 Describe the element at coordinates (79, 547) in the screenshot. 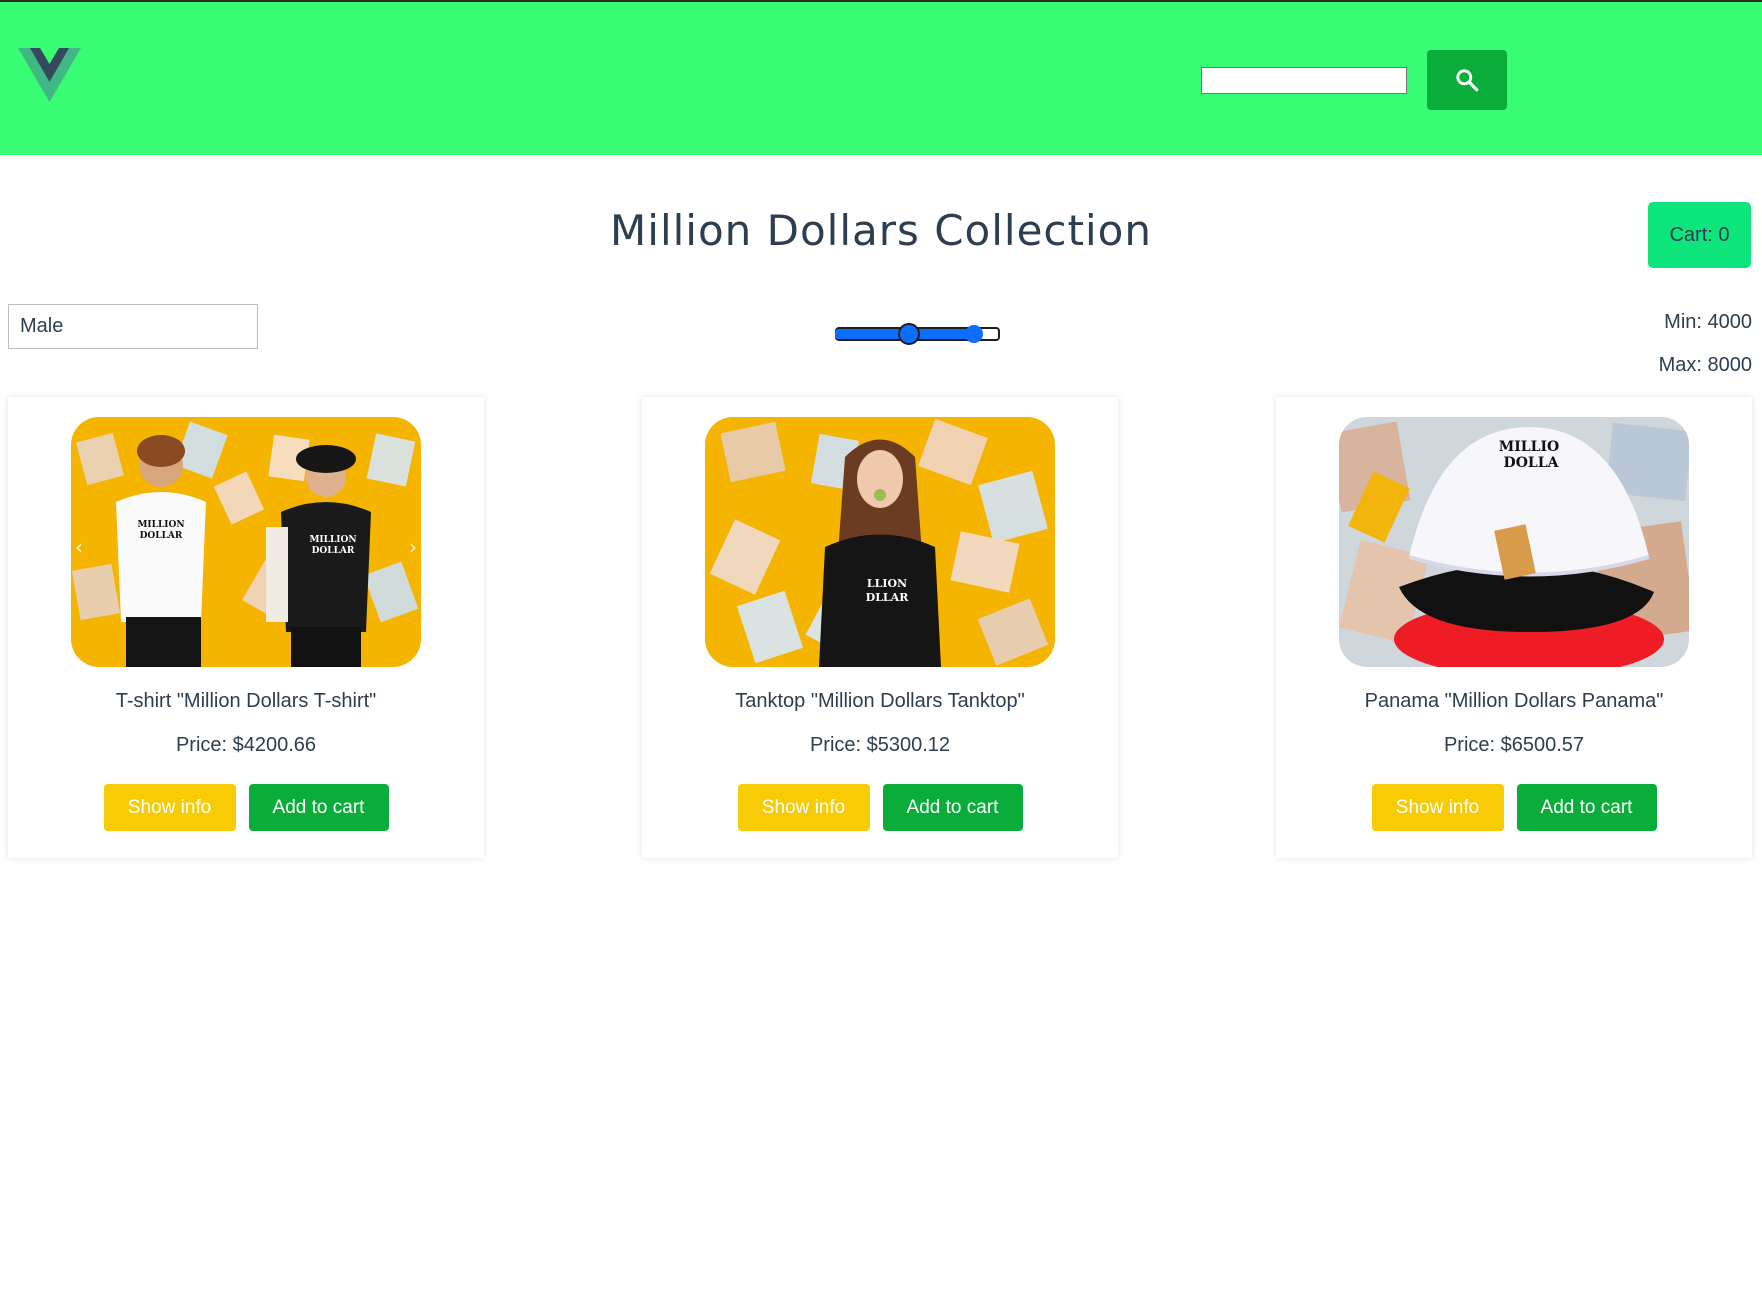

I see `carousel-prev-icon: ‹` at that location.